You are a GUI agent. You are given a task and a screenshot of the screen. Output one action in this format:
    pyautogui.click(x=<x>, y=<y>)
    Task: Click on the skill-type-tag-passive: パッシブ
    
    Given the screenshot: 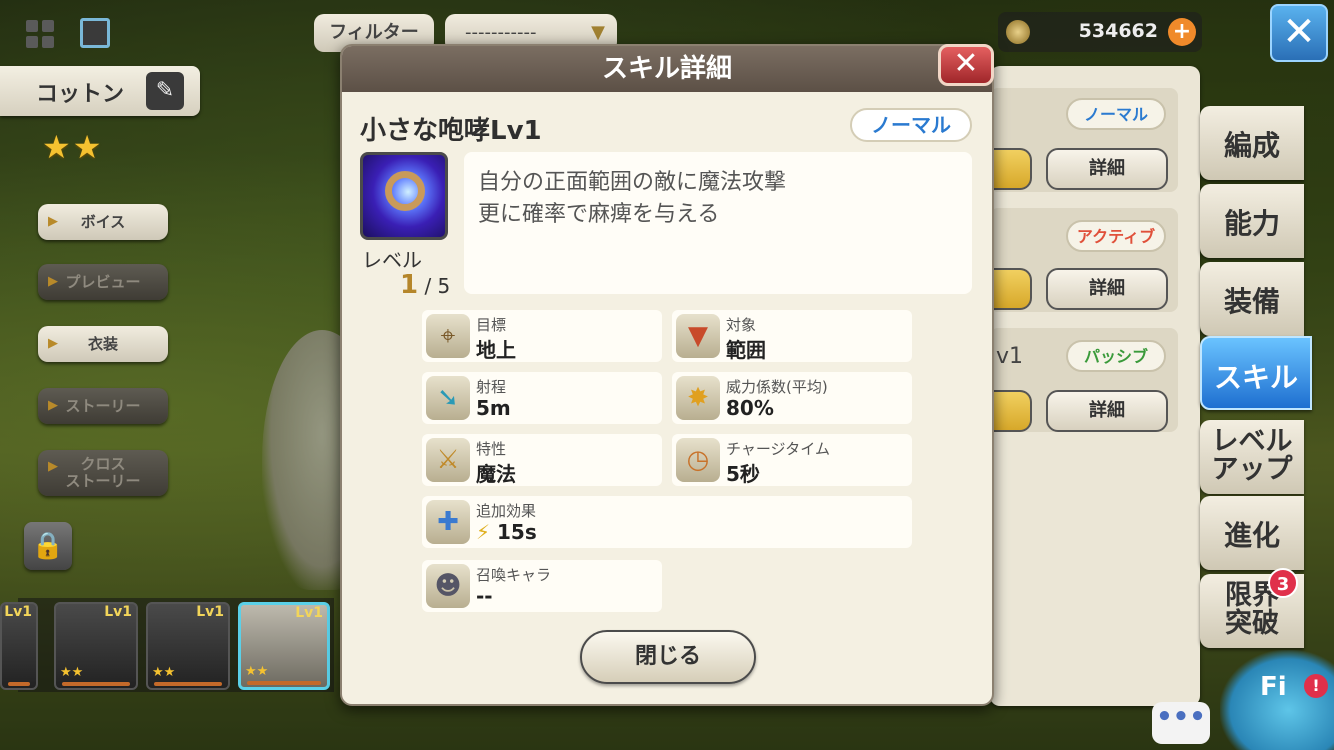 What is the action you would take?
    pyautogui.click(x=1116, y=356)
    